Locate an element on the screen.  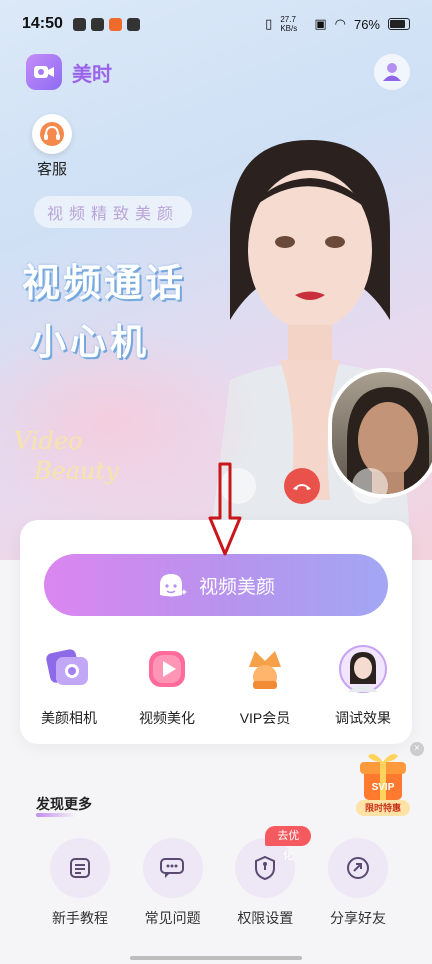
tool-label: 常见问题 is located at coordinates (172, 918).